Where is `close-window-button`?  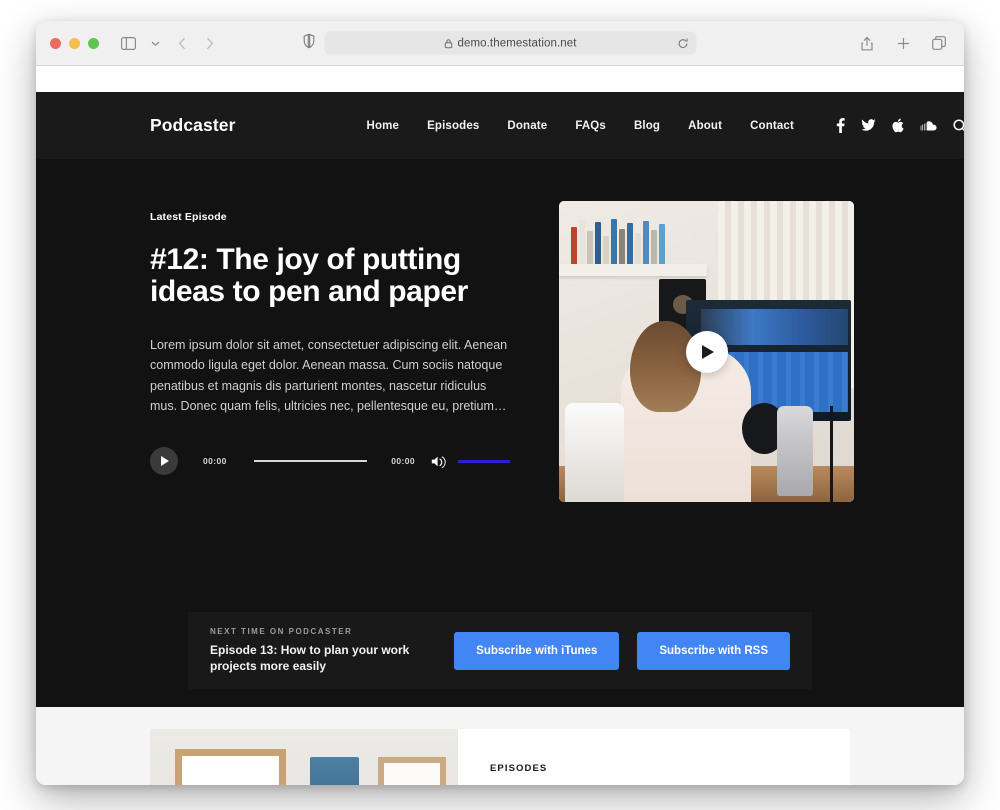
close-window-button is located at coordinates (55, 43).